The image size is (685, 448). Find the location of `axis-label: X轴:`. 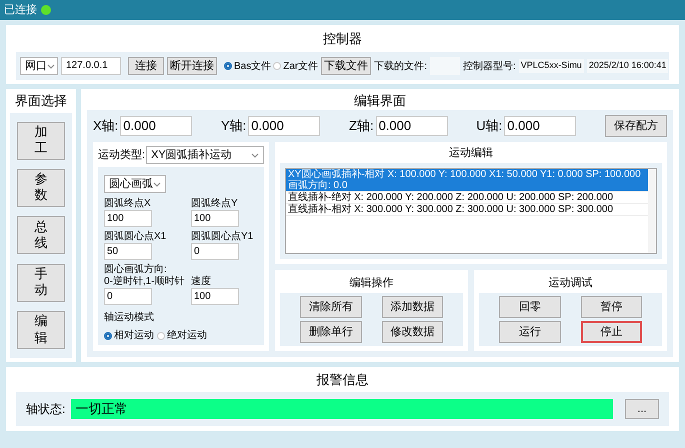

axis-label: X轴: is located at coordinates (105, 126).